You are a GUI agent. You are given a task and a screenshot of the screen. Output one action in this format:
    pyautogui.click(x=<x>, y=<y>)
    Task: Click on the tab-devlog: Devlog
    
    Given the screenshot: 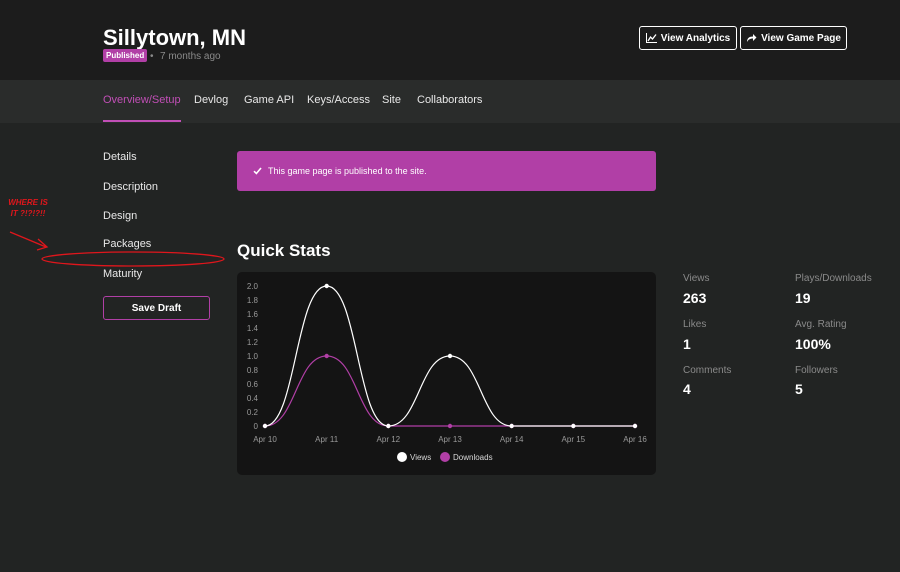 What is the action you would take?
    pyautogui.click(x=211, y=100)
    